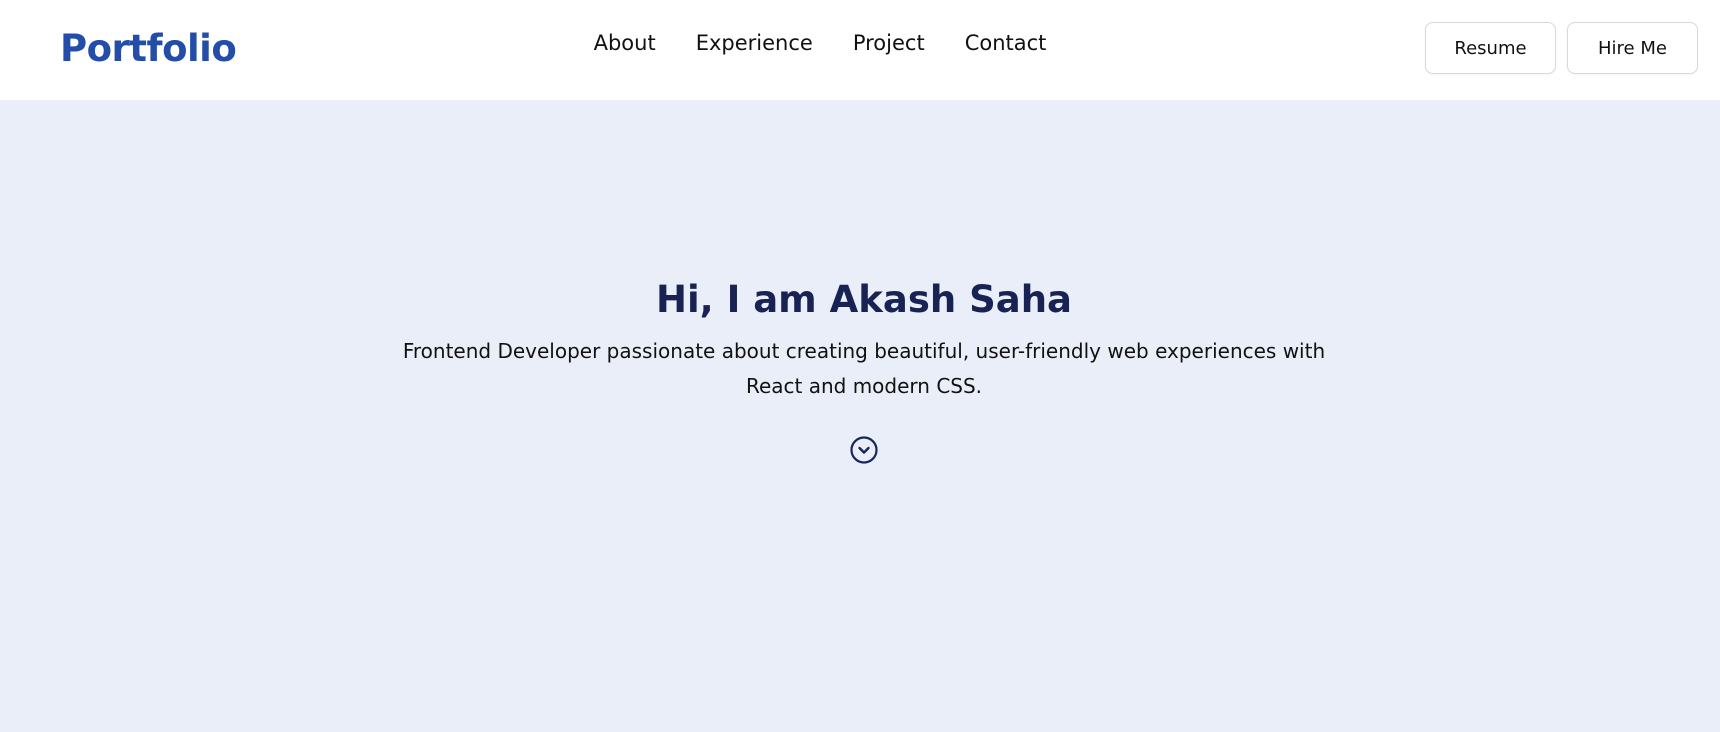 The height and width of the screenshot is (732, 1720). What do you see at coordinates (1006, 43) in the screenshot?
I see `nav-link-contact: Contact` at bounding box center [1006, 43].